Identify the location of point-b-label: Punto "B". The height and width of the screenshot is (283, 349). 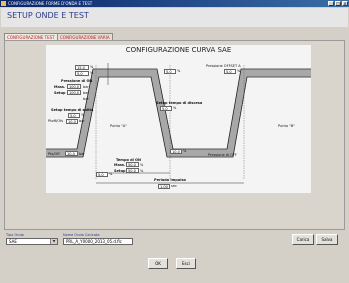
(286, 126).